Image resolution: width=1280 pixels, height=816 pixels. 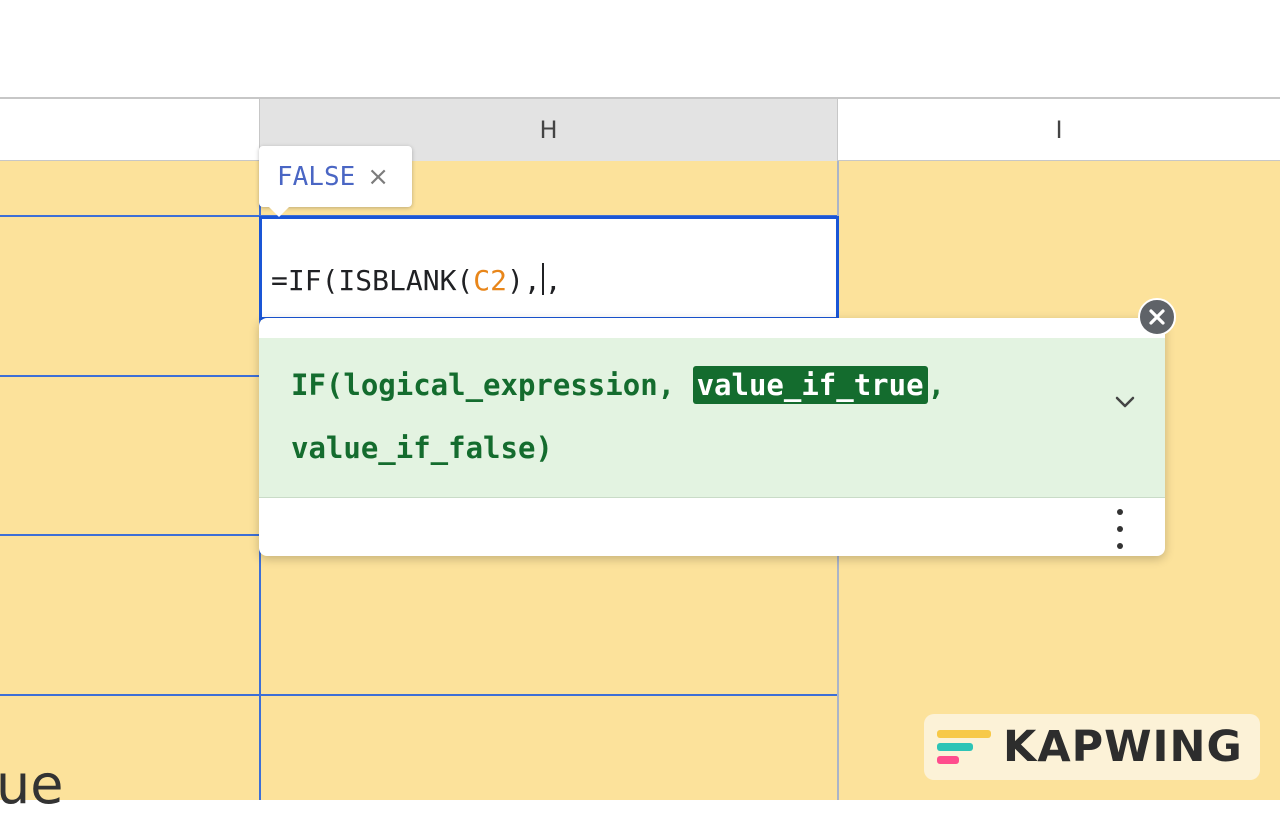 I want to click on kapwing-watermark: KAPWING, so click(x=1092, y=747).